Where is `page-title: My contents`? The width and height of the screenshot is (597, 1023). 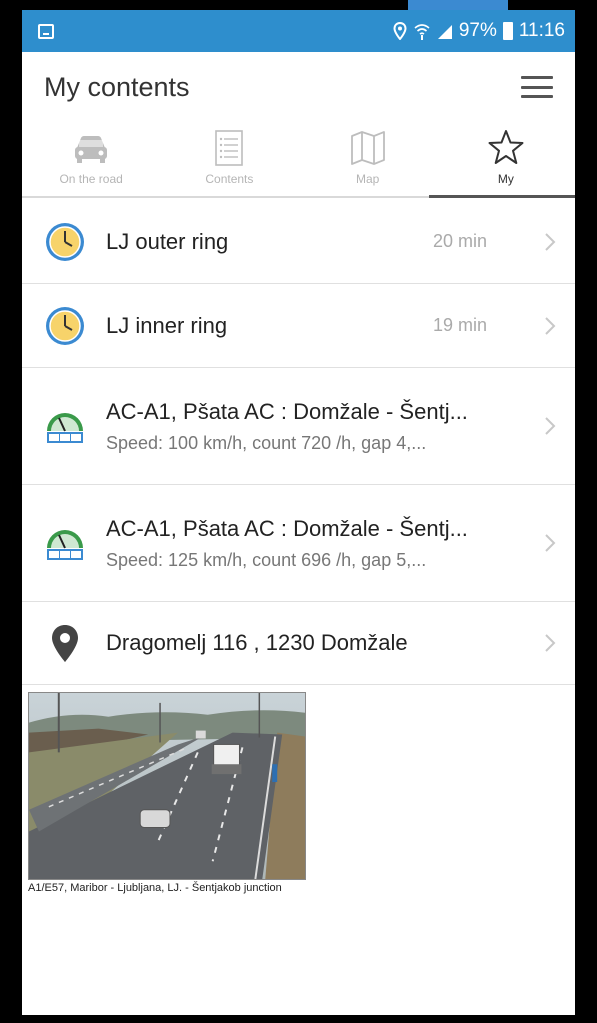 page-title: My contents is located at coordinates (117, 86).